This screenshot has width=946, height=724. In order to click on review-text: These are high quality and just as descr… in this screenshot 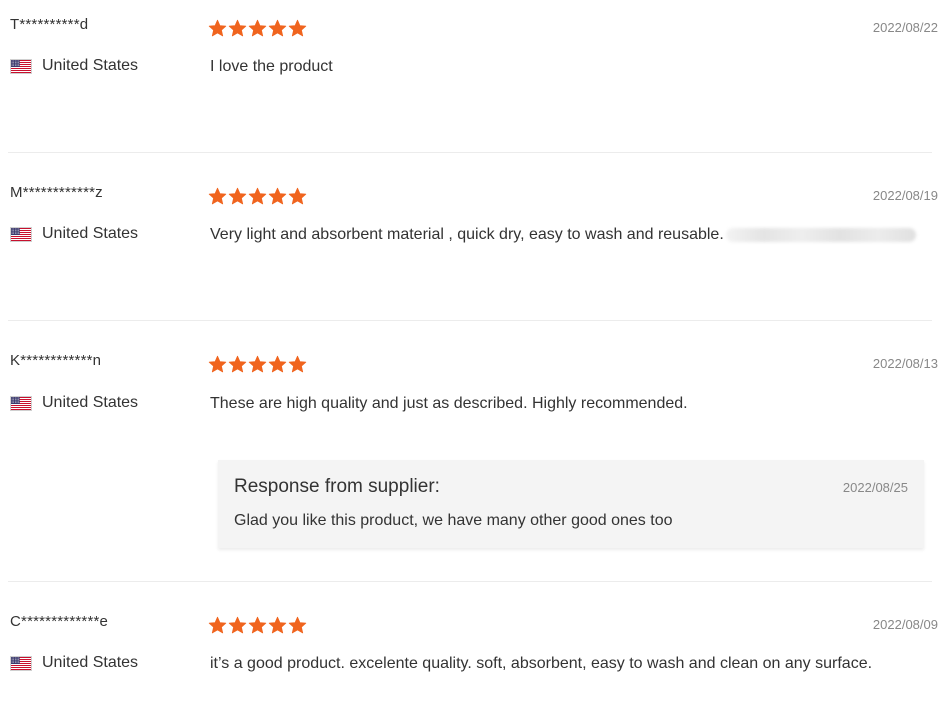, I will do `click(449, 403)`.